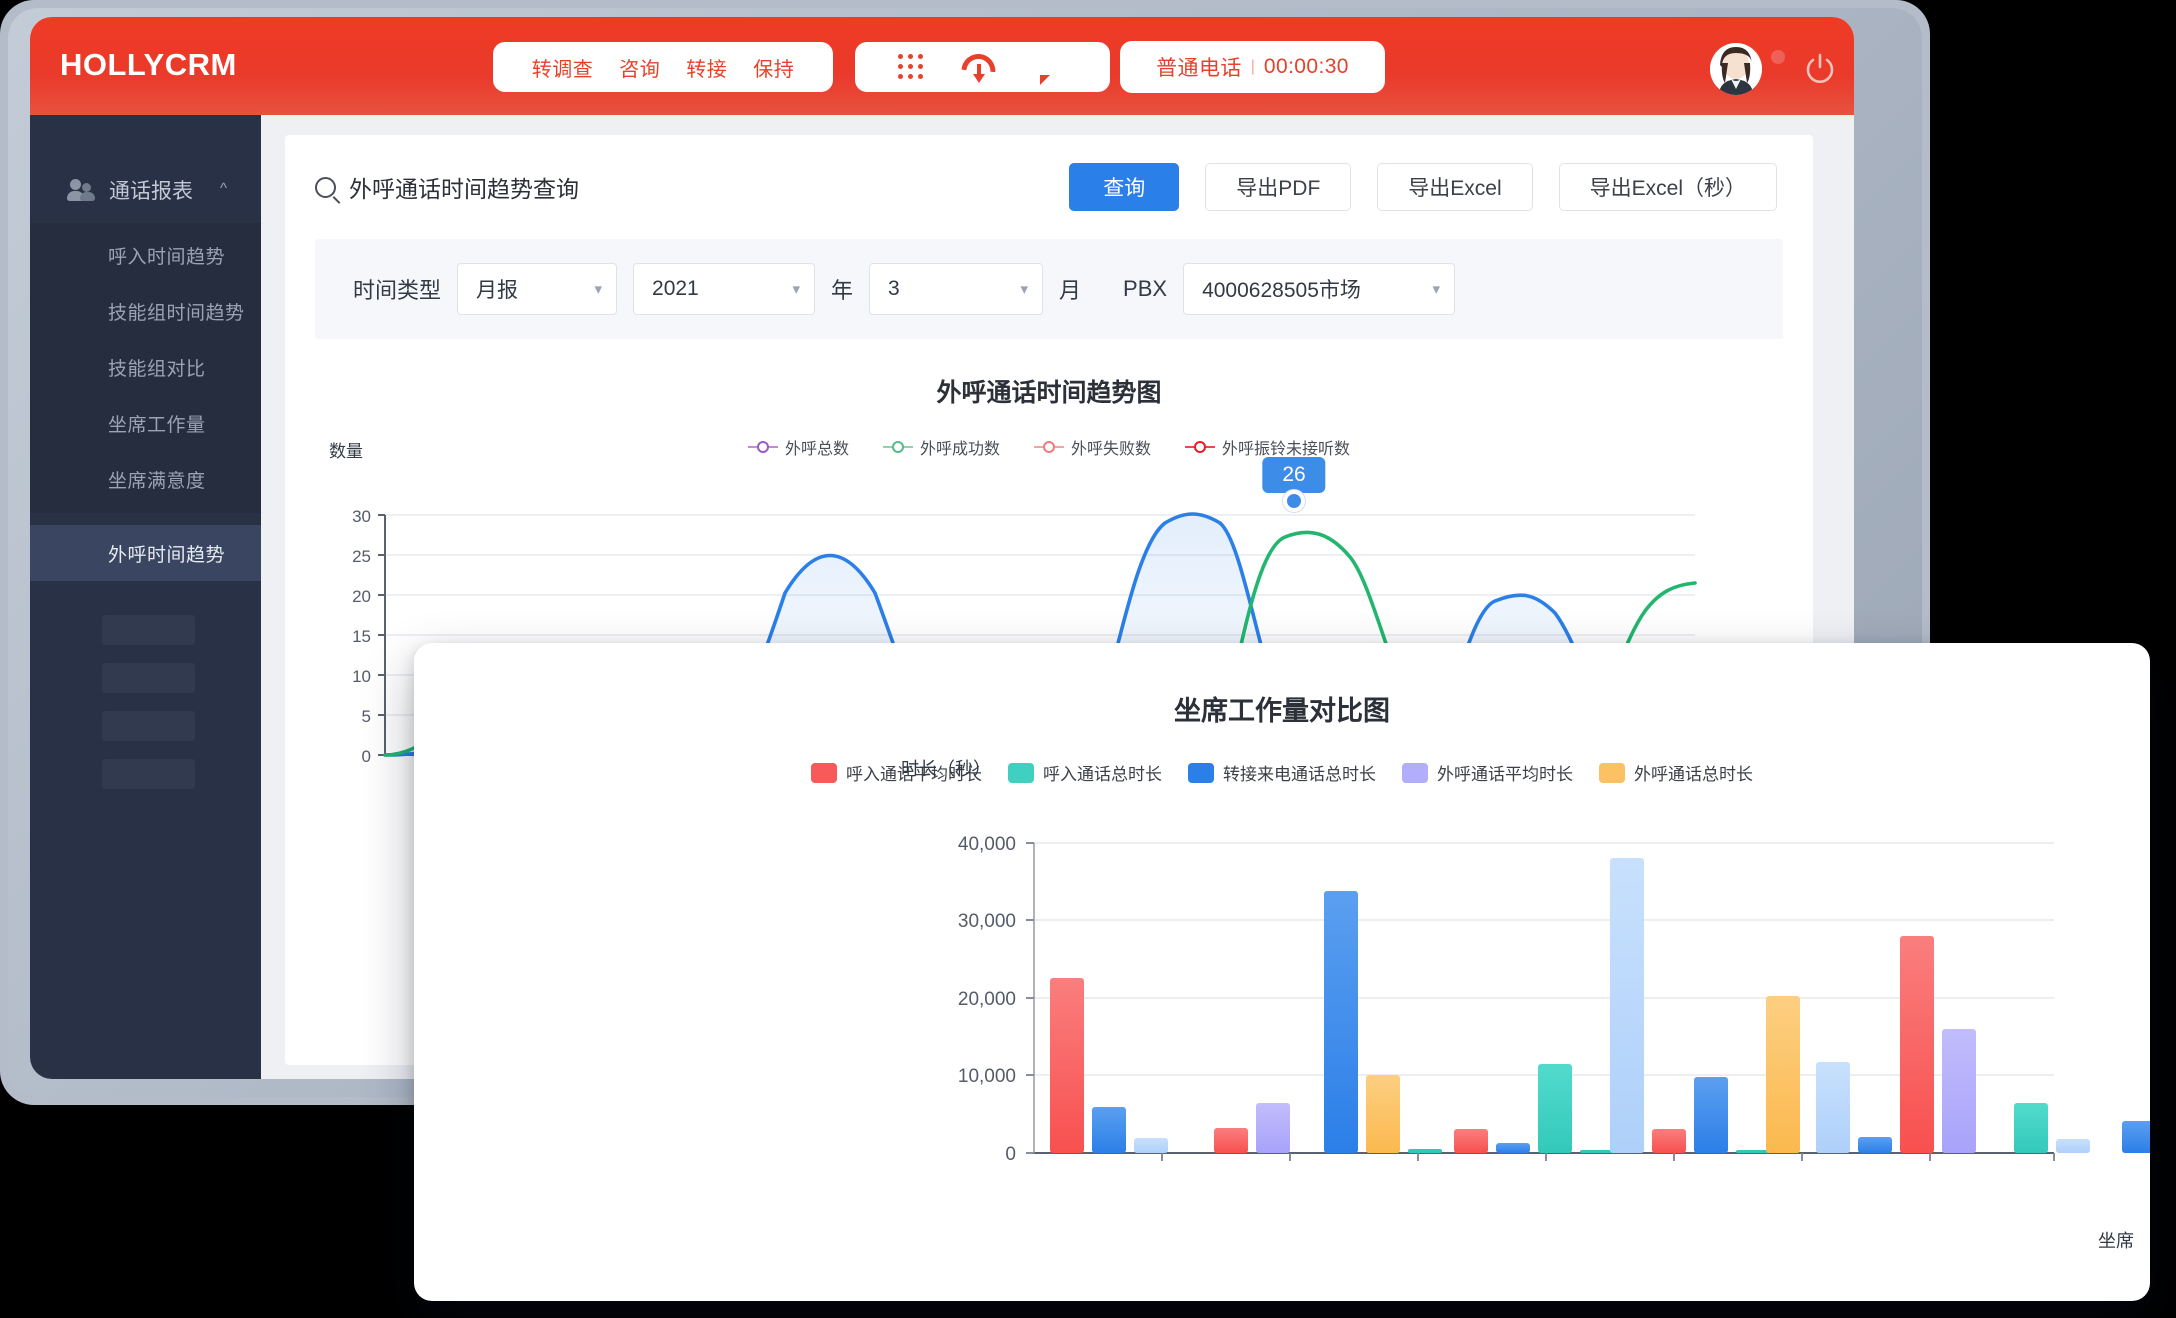  I want to click on sidebar-item-outbound-trend: 外呼时间趋势, so click(145, 553).